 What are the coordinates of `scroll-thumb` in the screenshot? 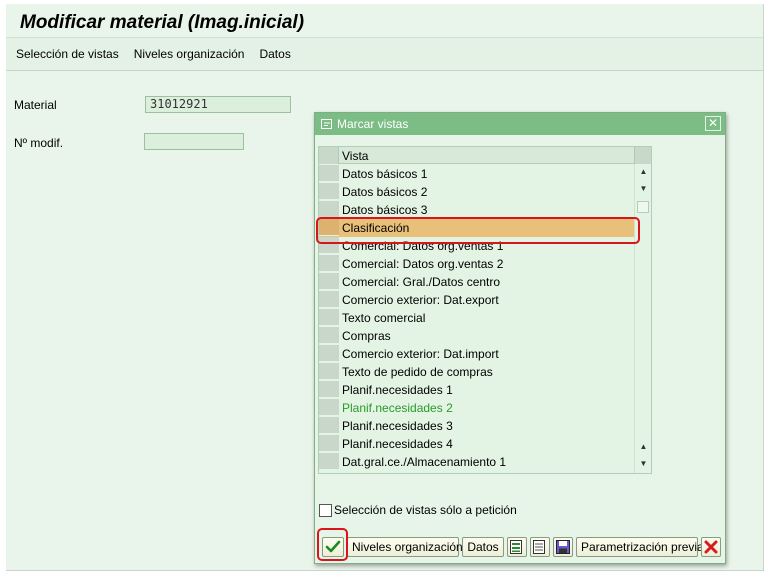 It's located at (643, 207).